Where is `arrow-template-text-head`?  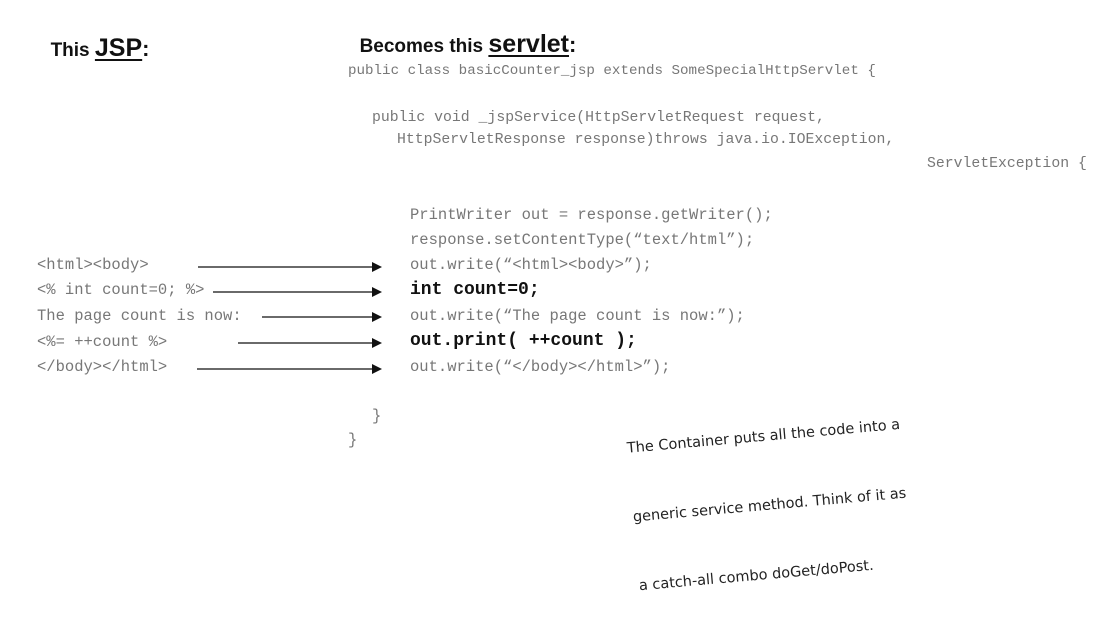
arrow-template-text-head is located at coordinates (377, 317).